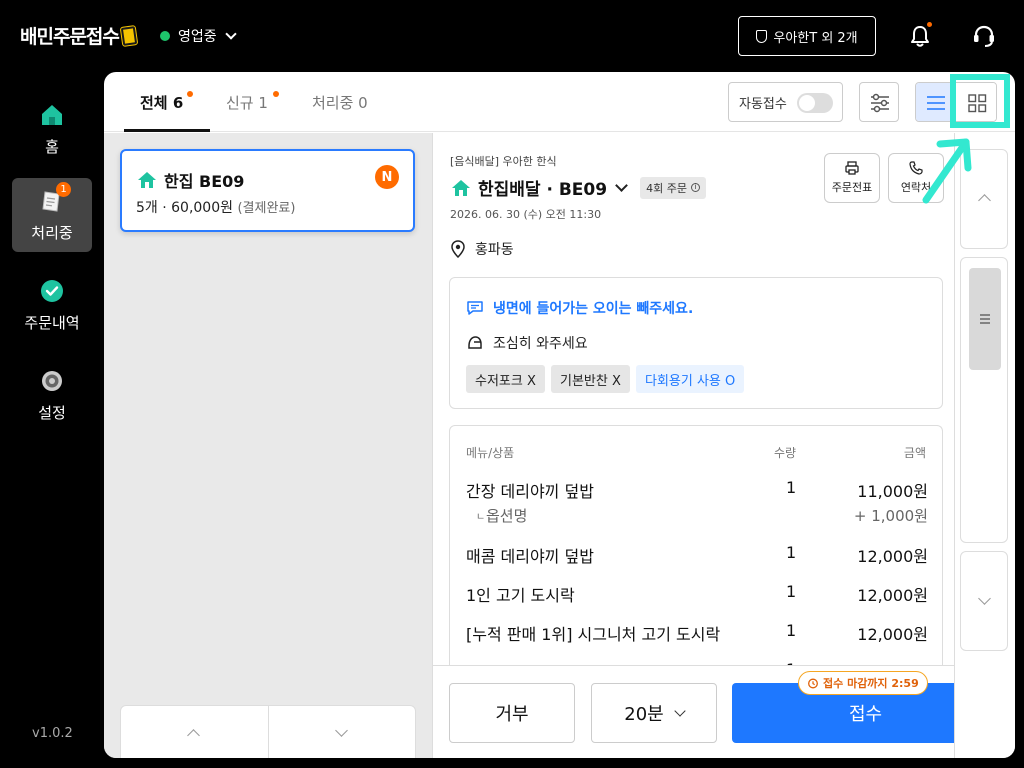 The image size is (1024, 768). I want to click on menu-item-name: 간장 데리야끼 덮밥, so click(530, 491).